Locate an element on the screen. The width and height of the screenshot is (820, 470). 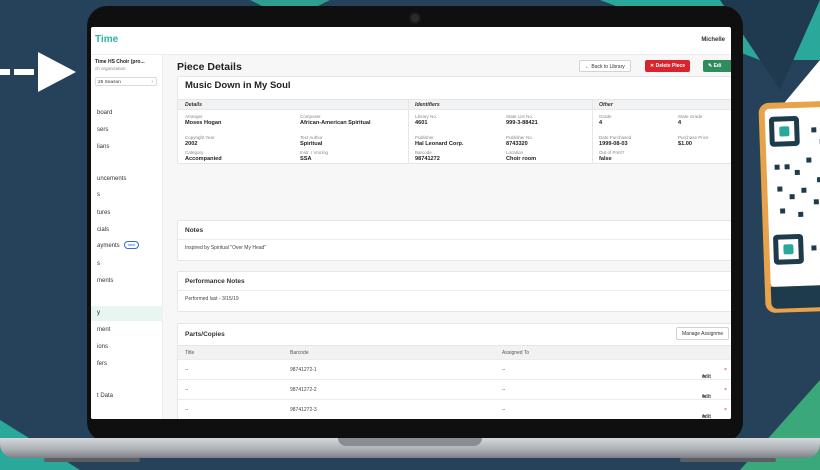
field-publisher-no: Publisher No. 8743320 is located at coordinates (519, 141).